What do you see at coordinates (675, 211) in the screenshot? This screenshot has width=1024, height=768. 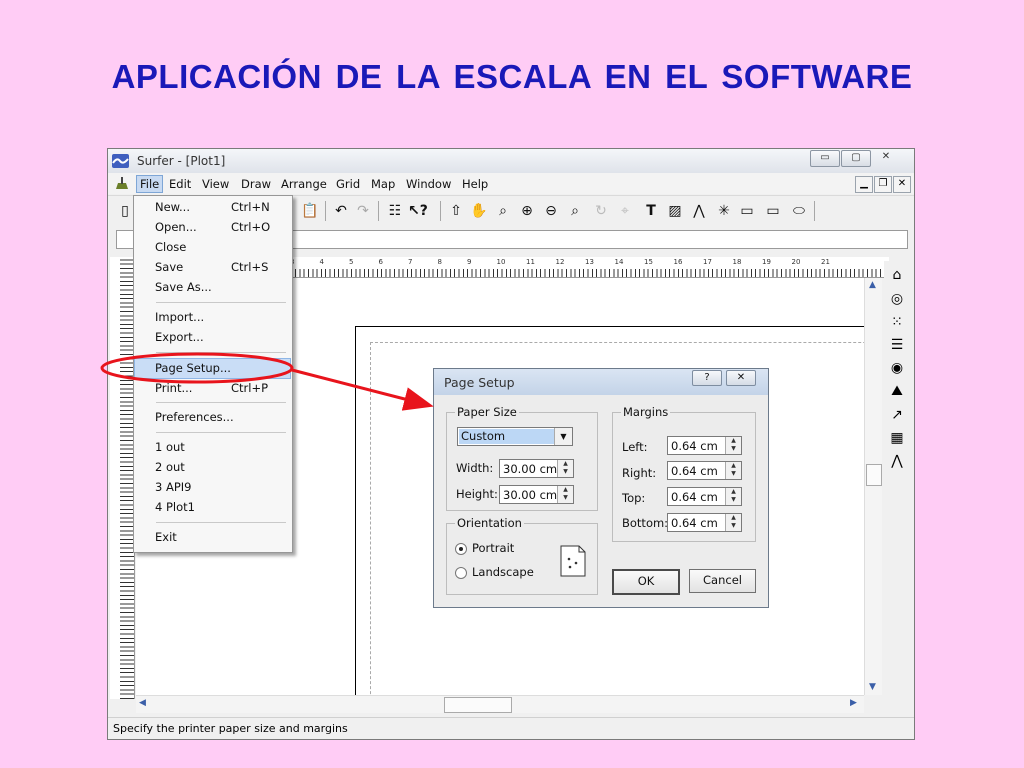 I see `polygon-icon: ▨` at bounding box center [675, 211].